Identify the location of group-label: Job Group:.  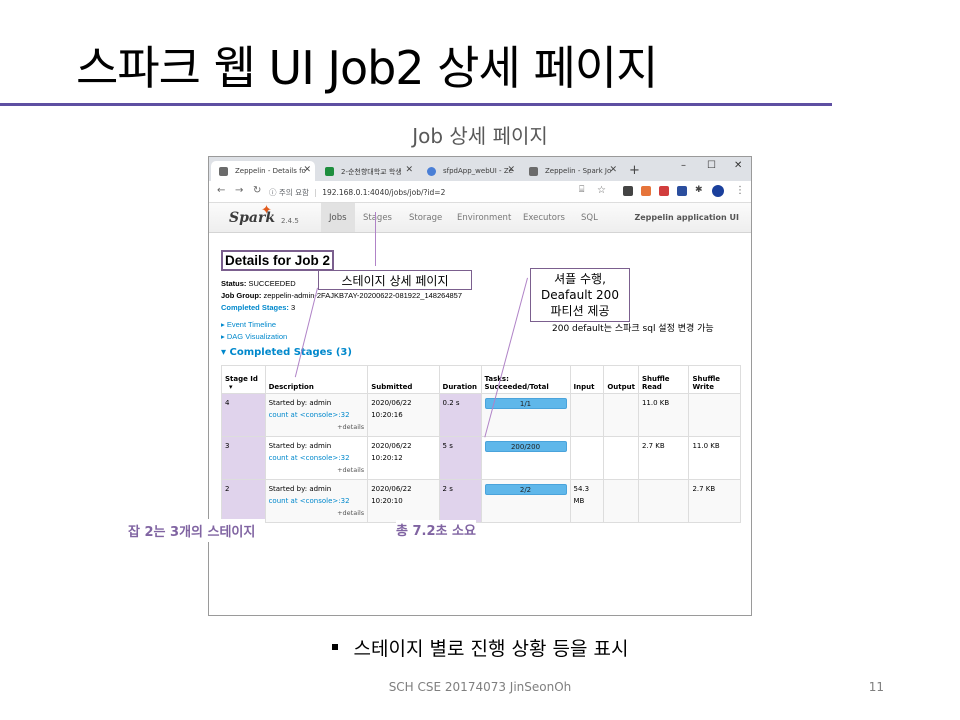
(241, 295).